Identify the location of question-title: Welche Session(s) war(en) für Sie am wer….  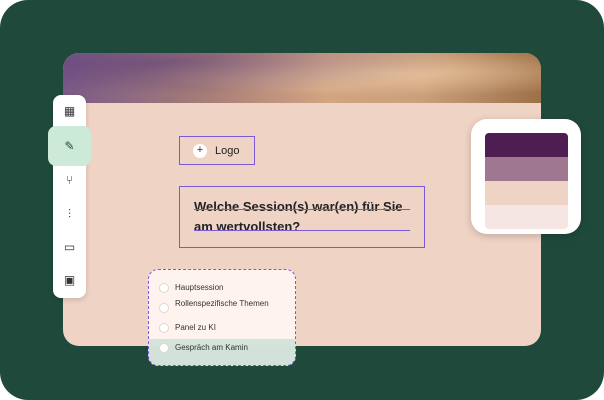
(298, 216).